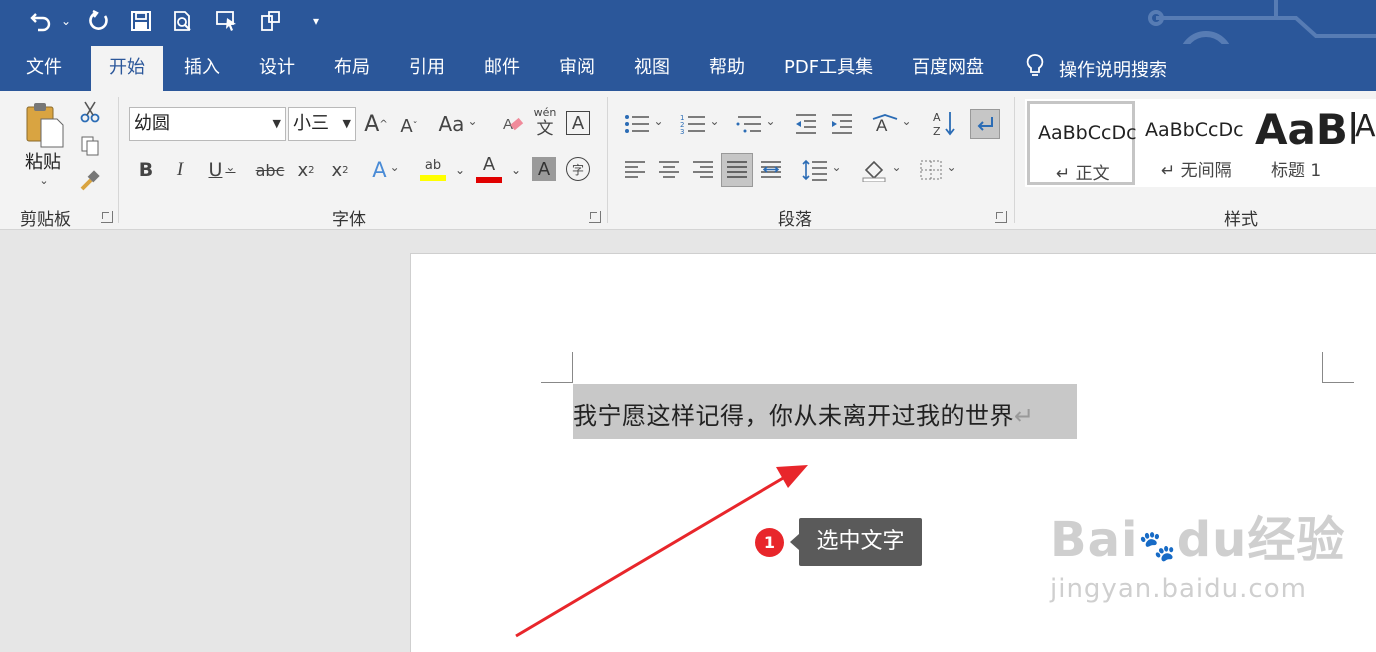 The height and width of the screenshot is (652, 1376). What do you see at coordinates (1196, 171) in the screenshot?
I see `style-name: ↵ 无间隔` at bounding box center [1196, 171].